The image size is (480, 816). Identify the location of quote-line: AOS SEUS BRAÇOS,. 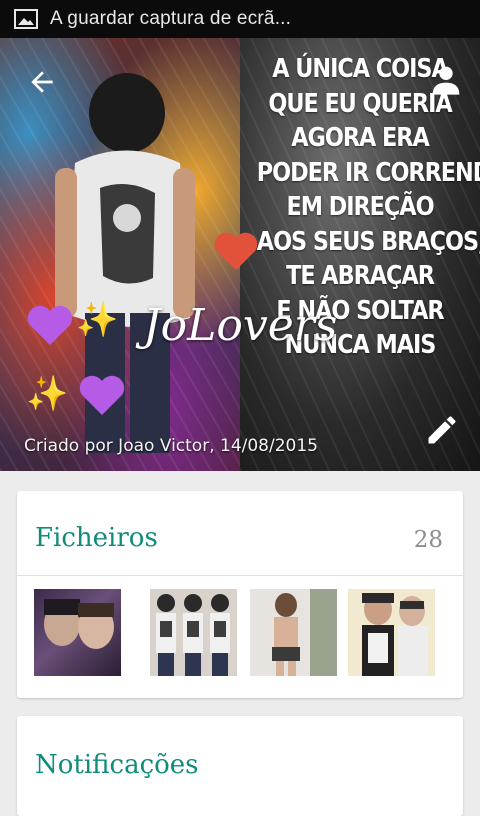
(368, 241).